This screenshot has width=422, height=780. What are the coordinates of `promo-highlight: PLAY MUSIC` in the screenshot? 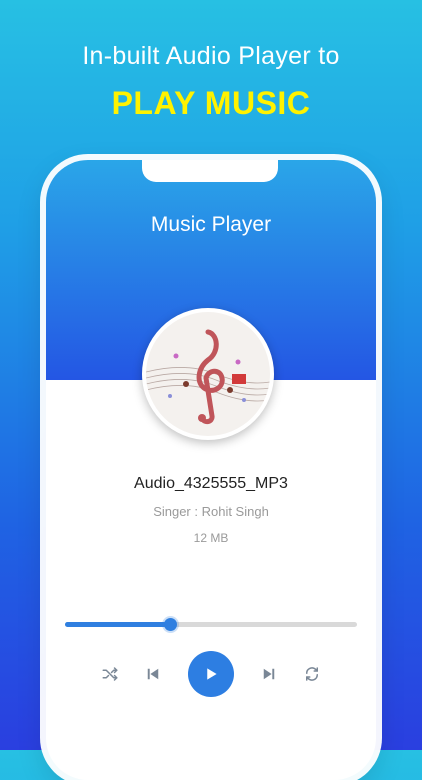 It's located at (211, 103).